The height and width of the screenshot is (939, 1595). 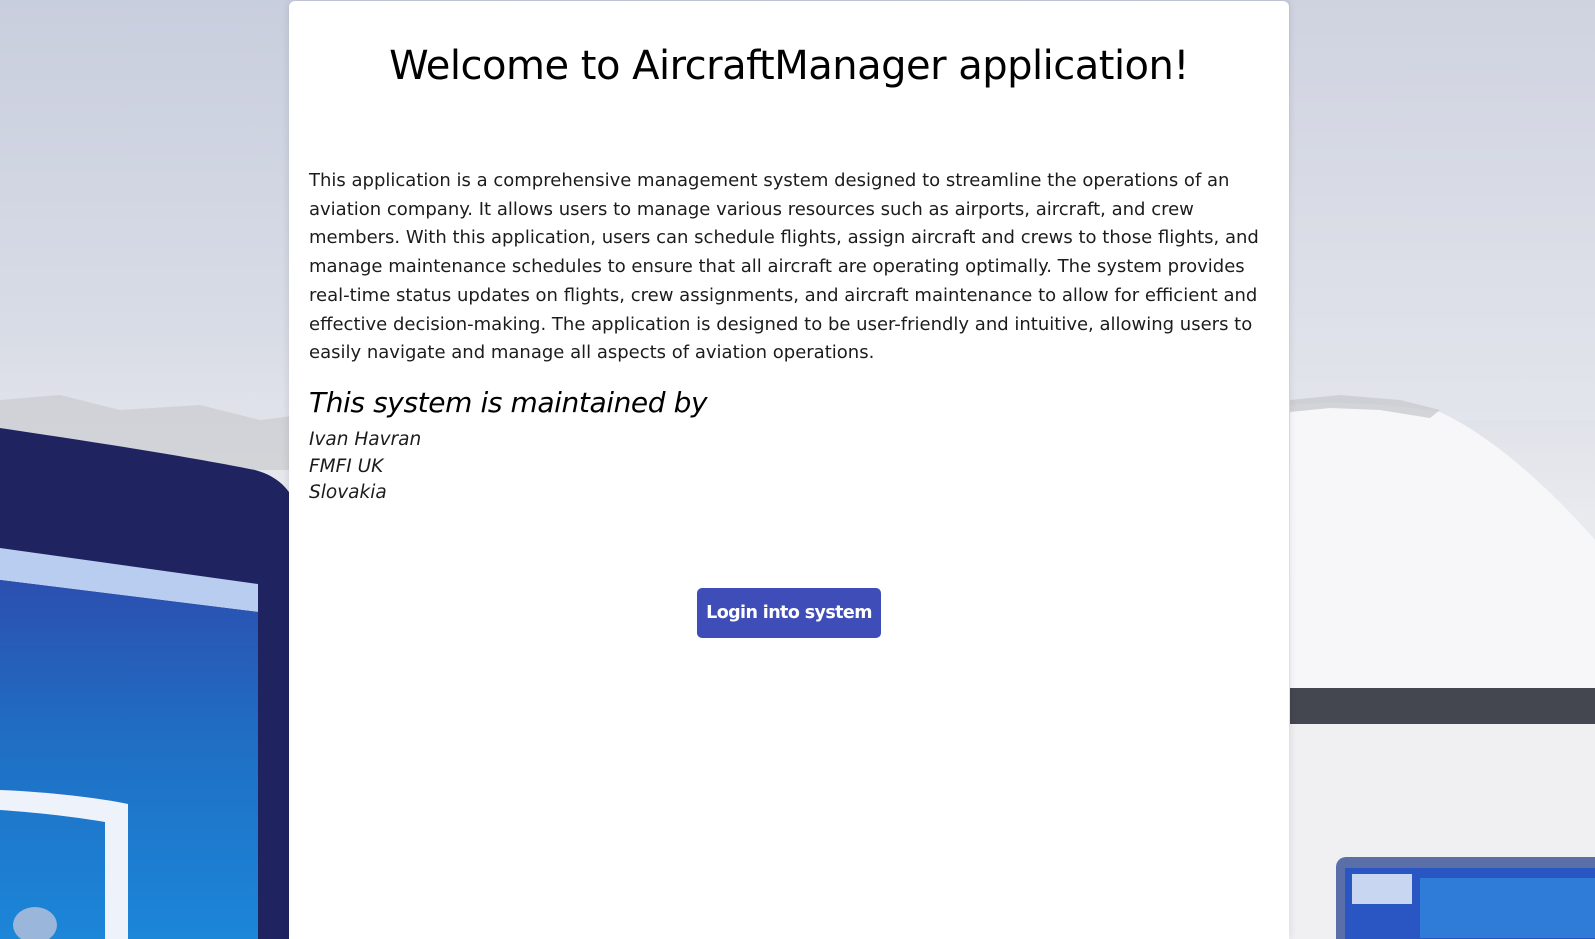 What do you see at coordinates (789, 613) in the screenshot?
I see `login-button: Login into system` at bounding box center [789, 613].